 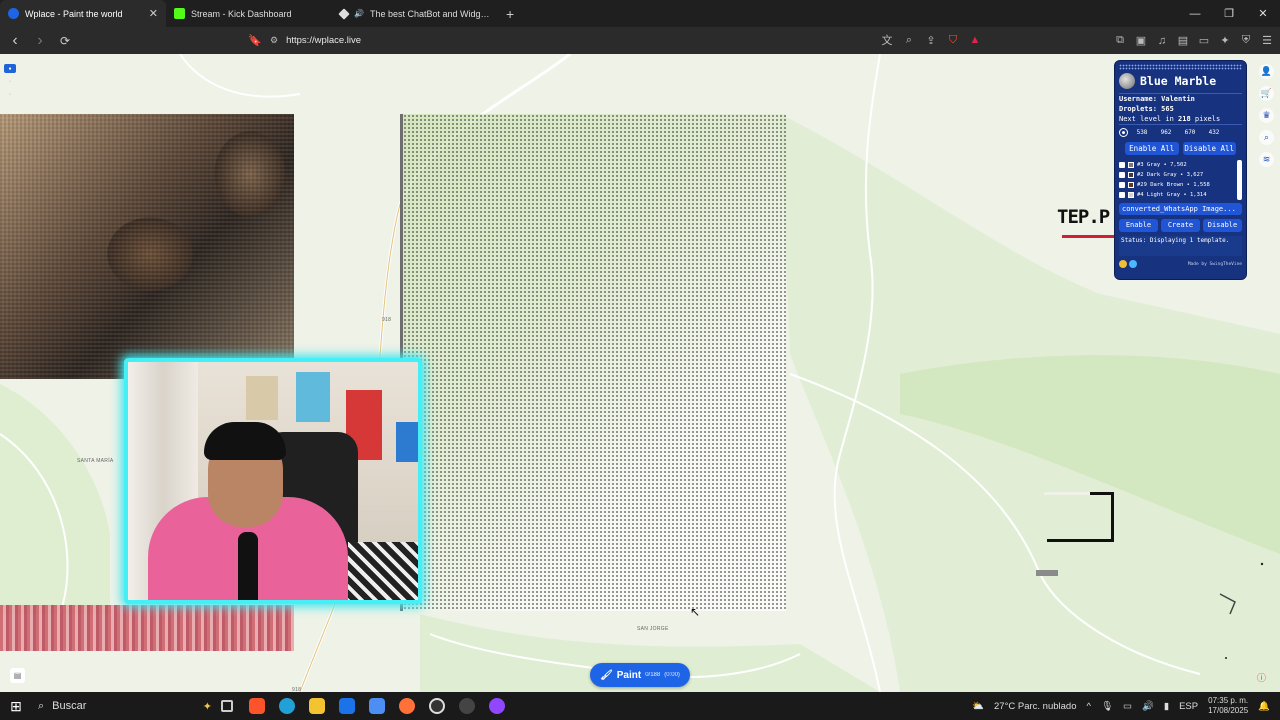 I want to click on reload-button: ⟳, so click(x=65, y=41).